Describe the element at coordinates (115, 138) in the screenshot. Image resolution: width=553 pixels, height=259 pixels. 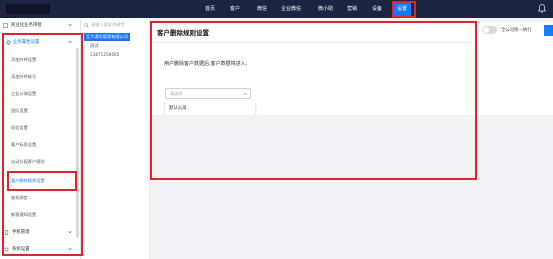
I see `org-tree-panel: 请输入搜索关键字 至大通讯管理有限公司 测试 13871256665` at that location.